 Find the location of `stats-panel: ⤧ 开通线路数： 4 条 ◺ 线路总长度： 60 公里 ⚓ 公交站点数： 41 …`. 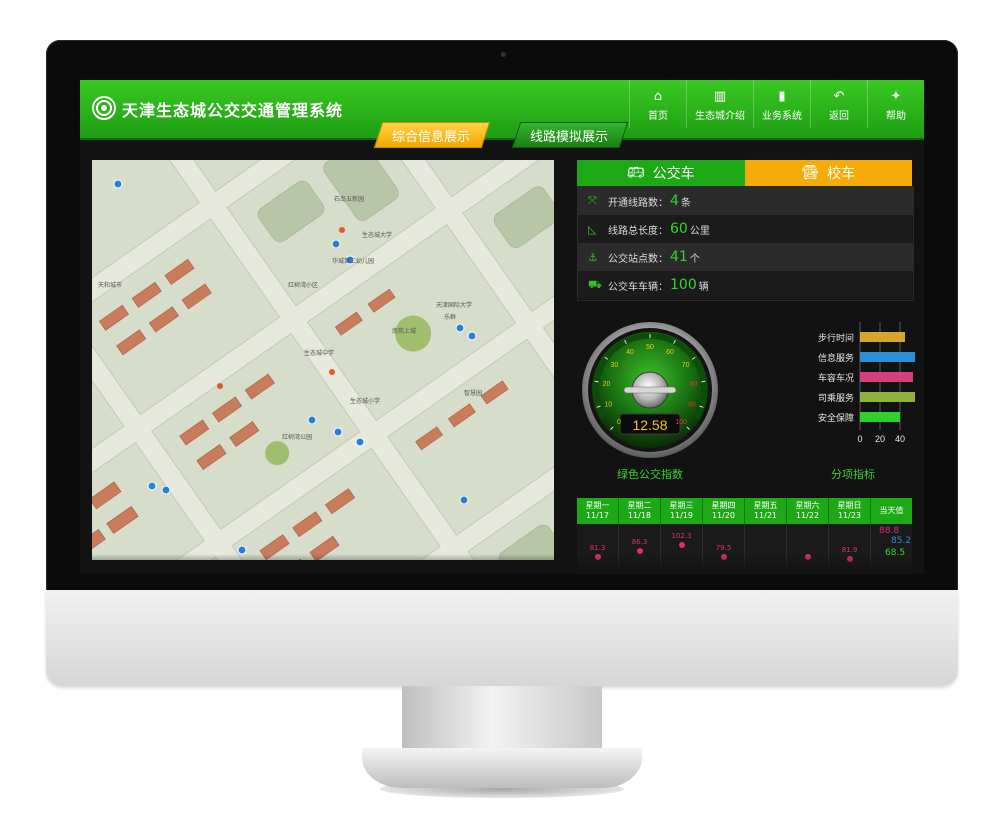

stats-panel: ⤧ 开通线路数： 4 条 ◺ 线路总长度： 60 公里 ⚓ 公交站点数： 41 … is located at coordinates (745, 243).